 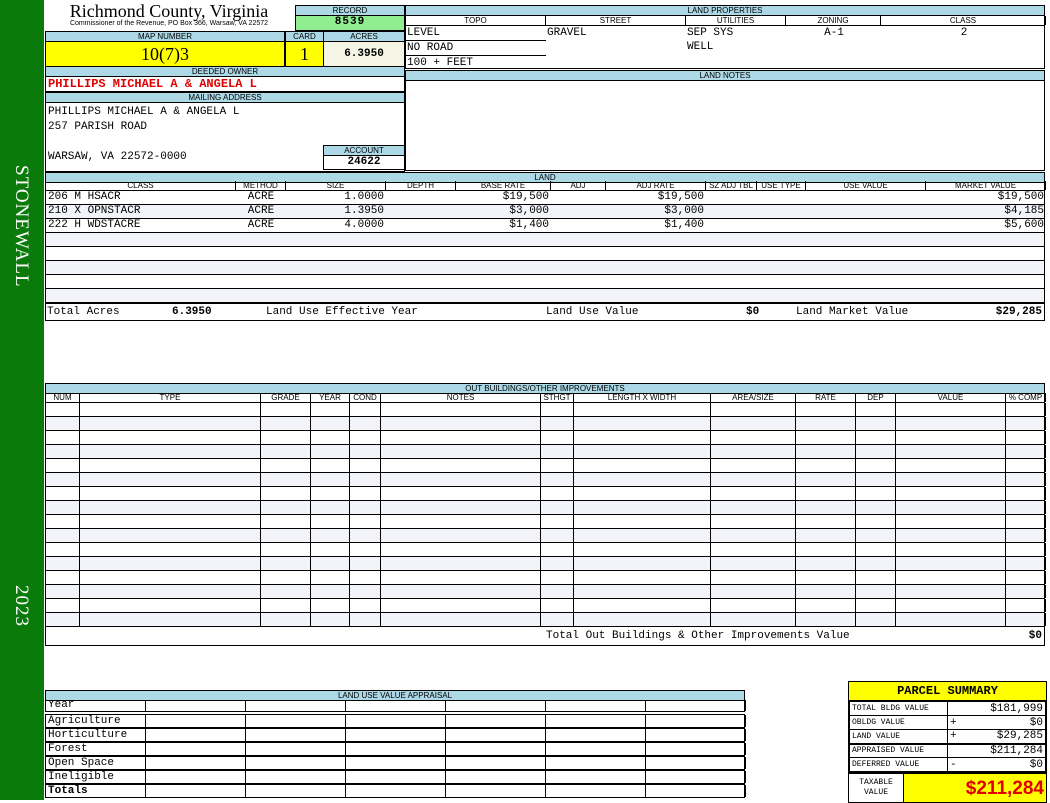 I want to click on table-cell: $19,500, so click(x=680, y=197).